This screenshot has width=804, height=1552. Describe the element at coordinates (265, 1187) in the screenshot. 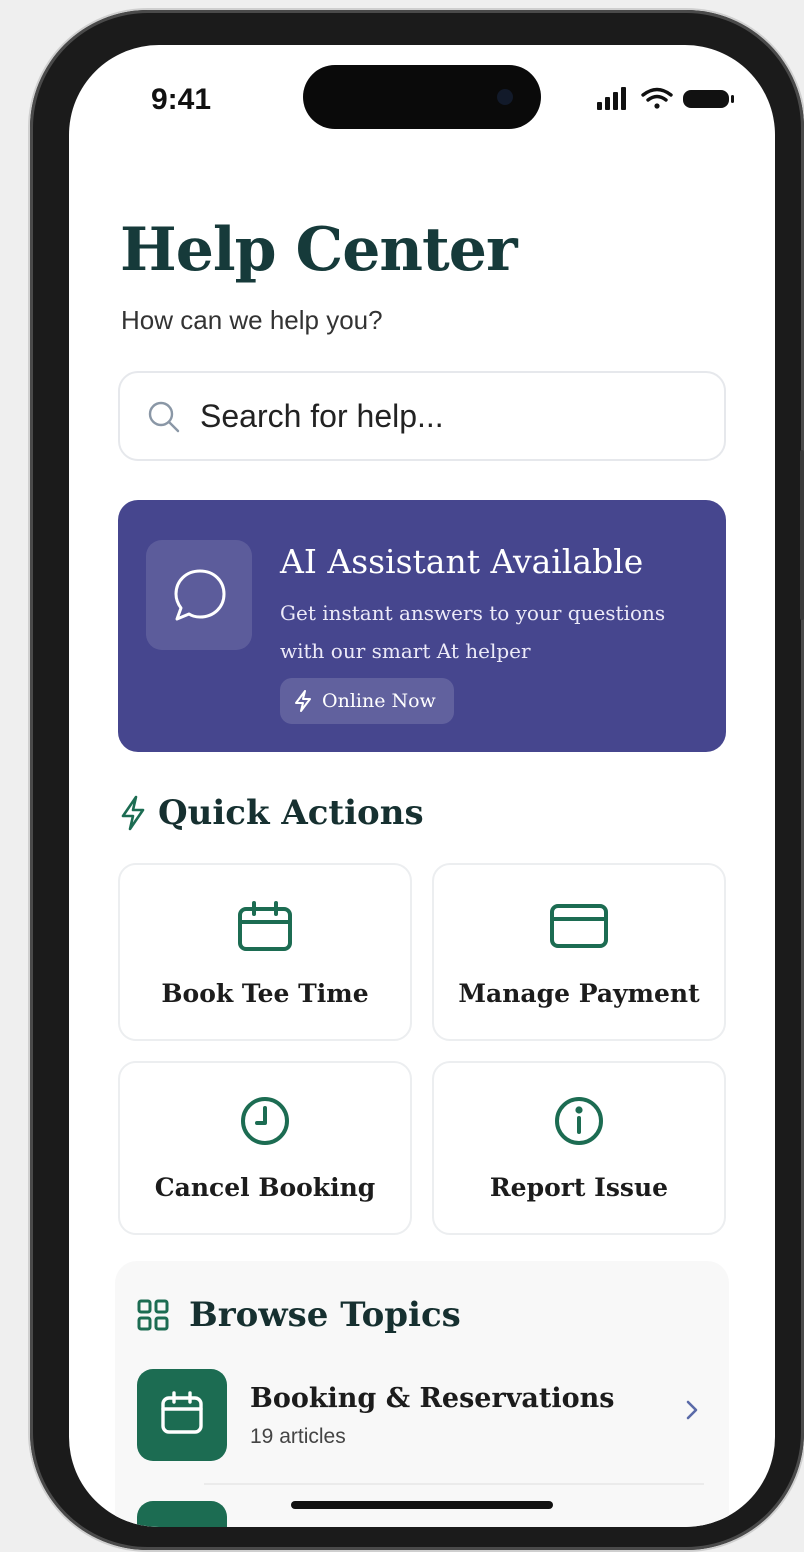

I see `quick-action-label: Cancel Booking` at that location.